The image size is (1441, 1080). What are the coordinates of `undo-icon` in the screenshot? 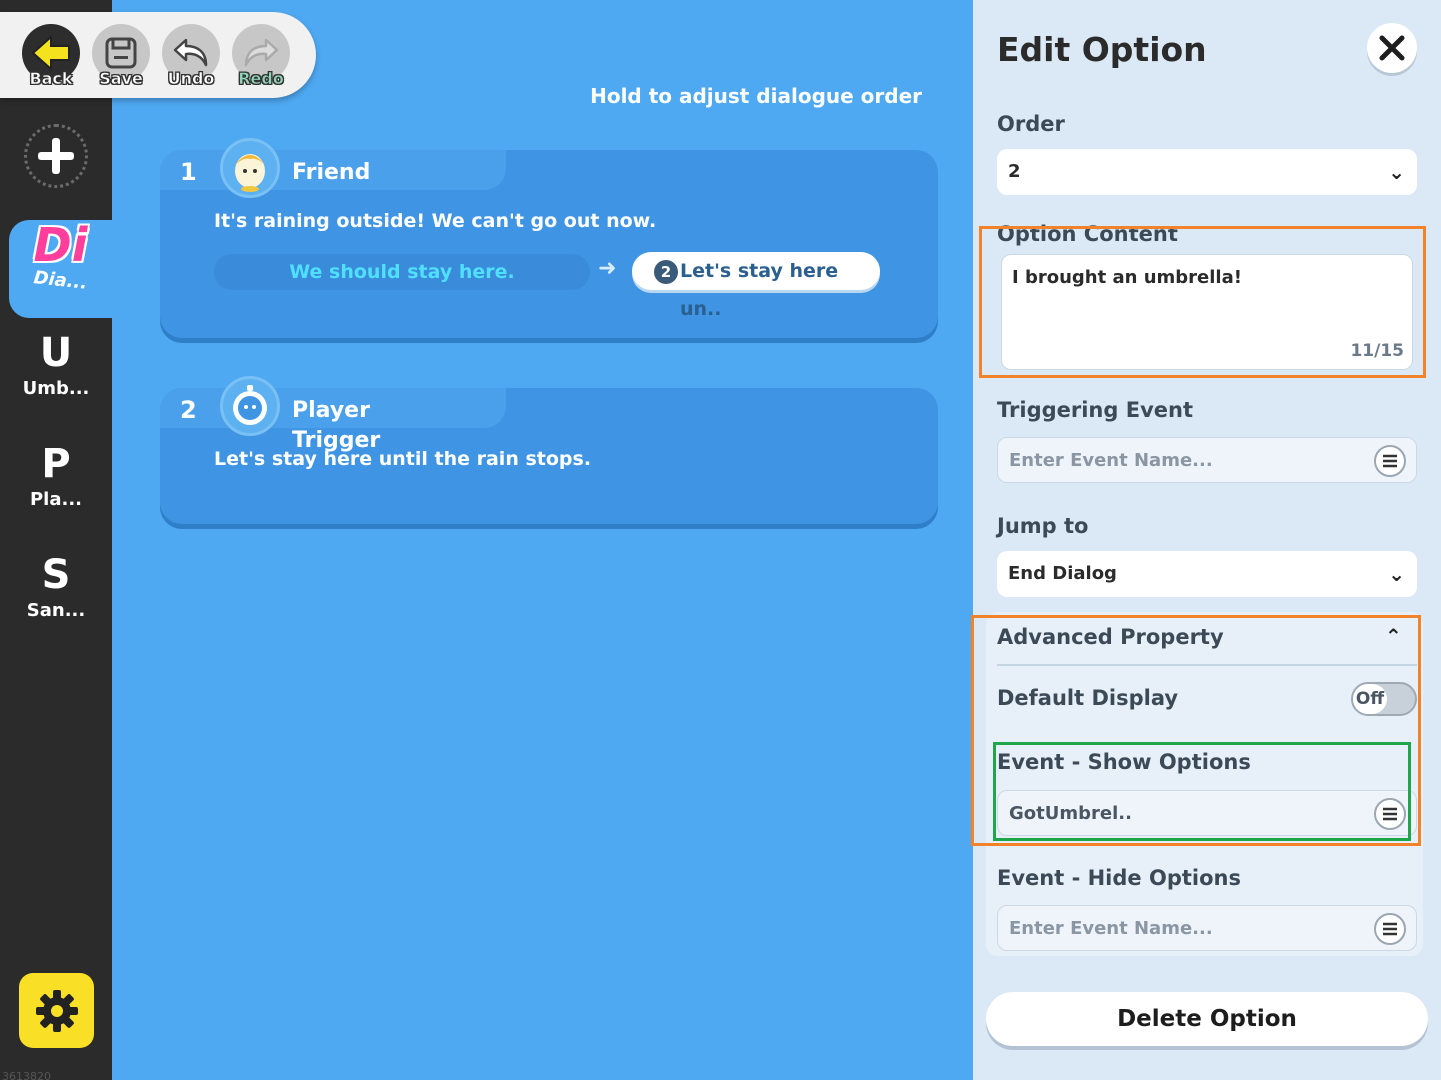 It's located at (190, 52).